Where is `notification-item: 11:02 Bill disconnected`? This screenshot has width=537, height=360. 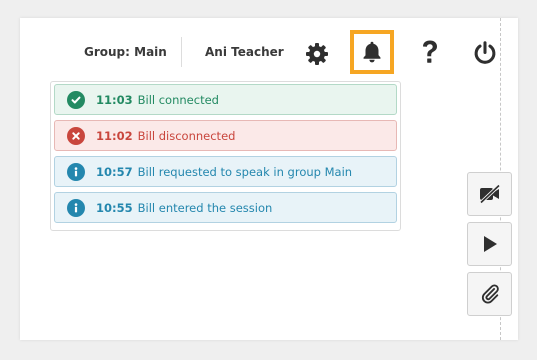
notification-item: 11:02 Bill disconnected is located at coordinates (225, 135).